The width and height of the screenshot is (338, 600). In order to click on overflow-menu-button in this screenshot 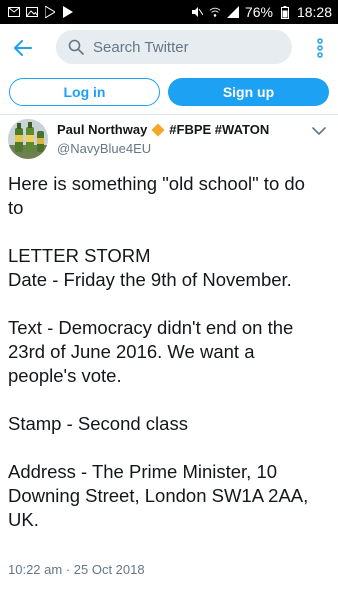, I will do `click(320, 48)`.